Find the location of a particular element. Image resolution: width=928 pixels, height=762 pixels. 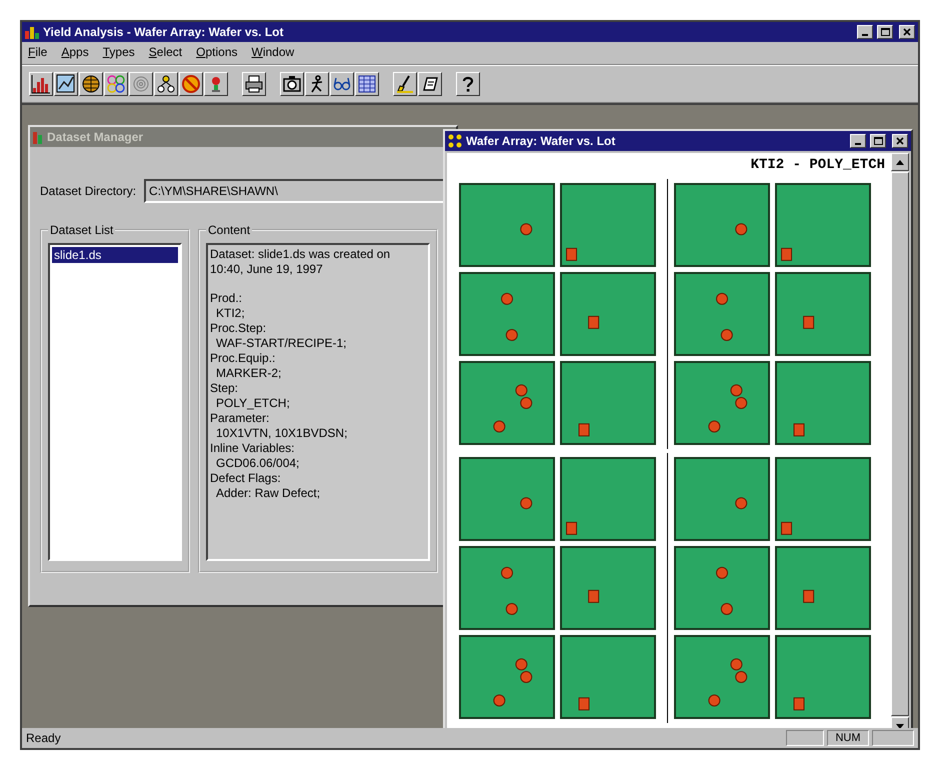

camera-icon is located at coordinates (292, 84).